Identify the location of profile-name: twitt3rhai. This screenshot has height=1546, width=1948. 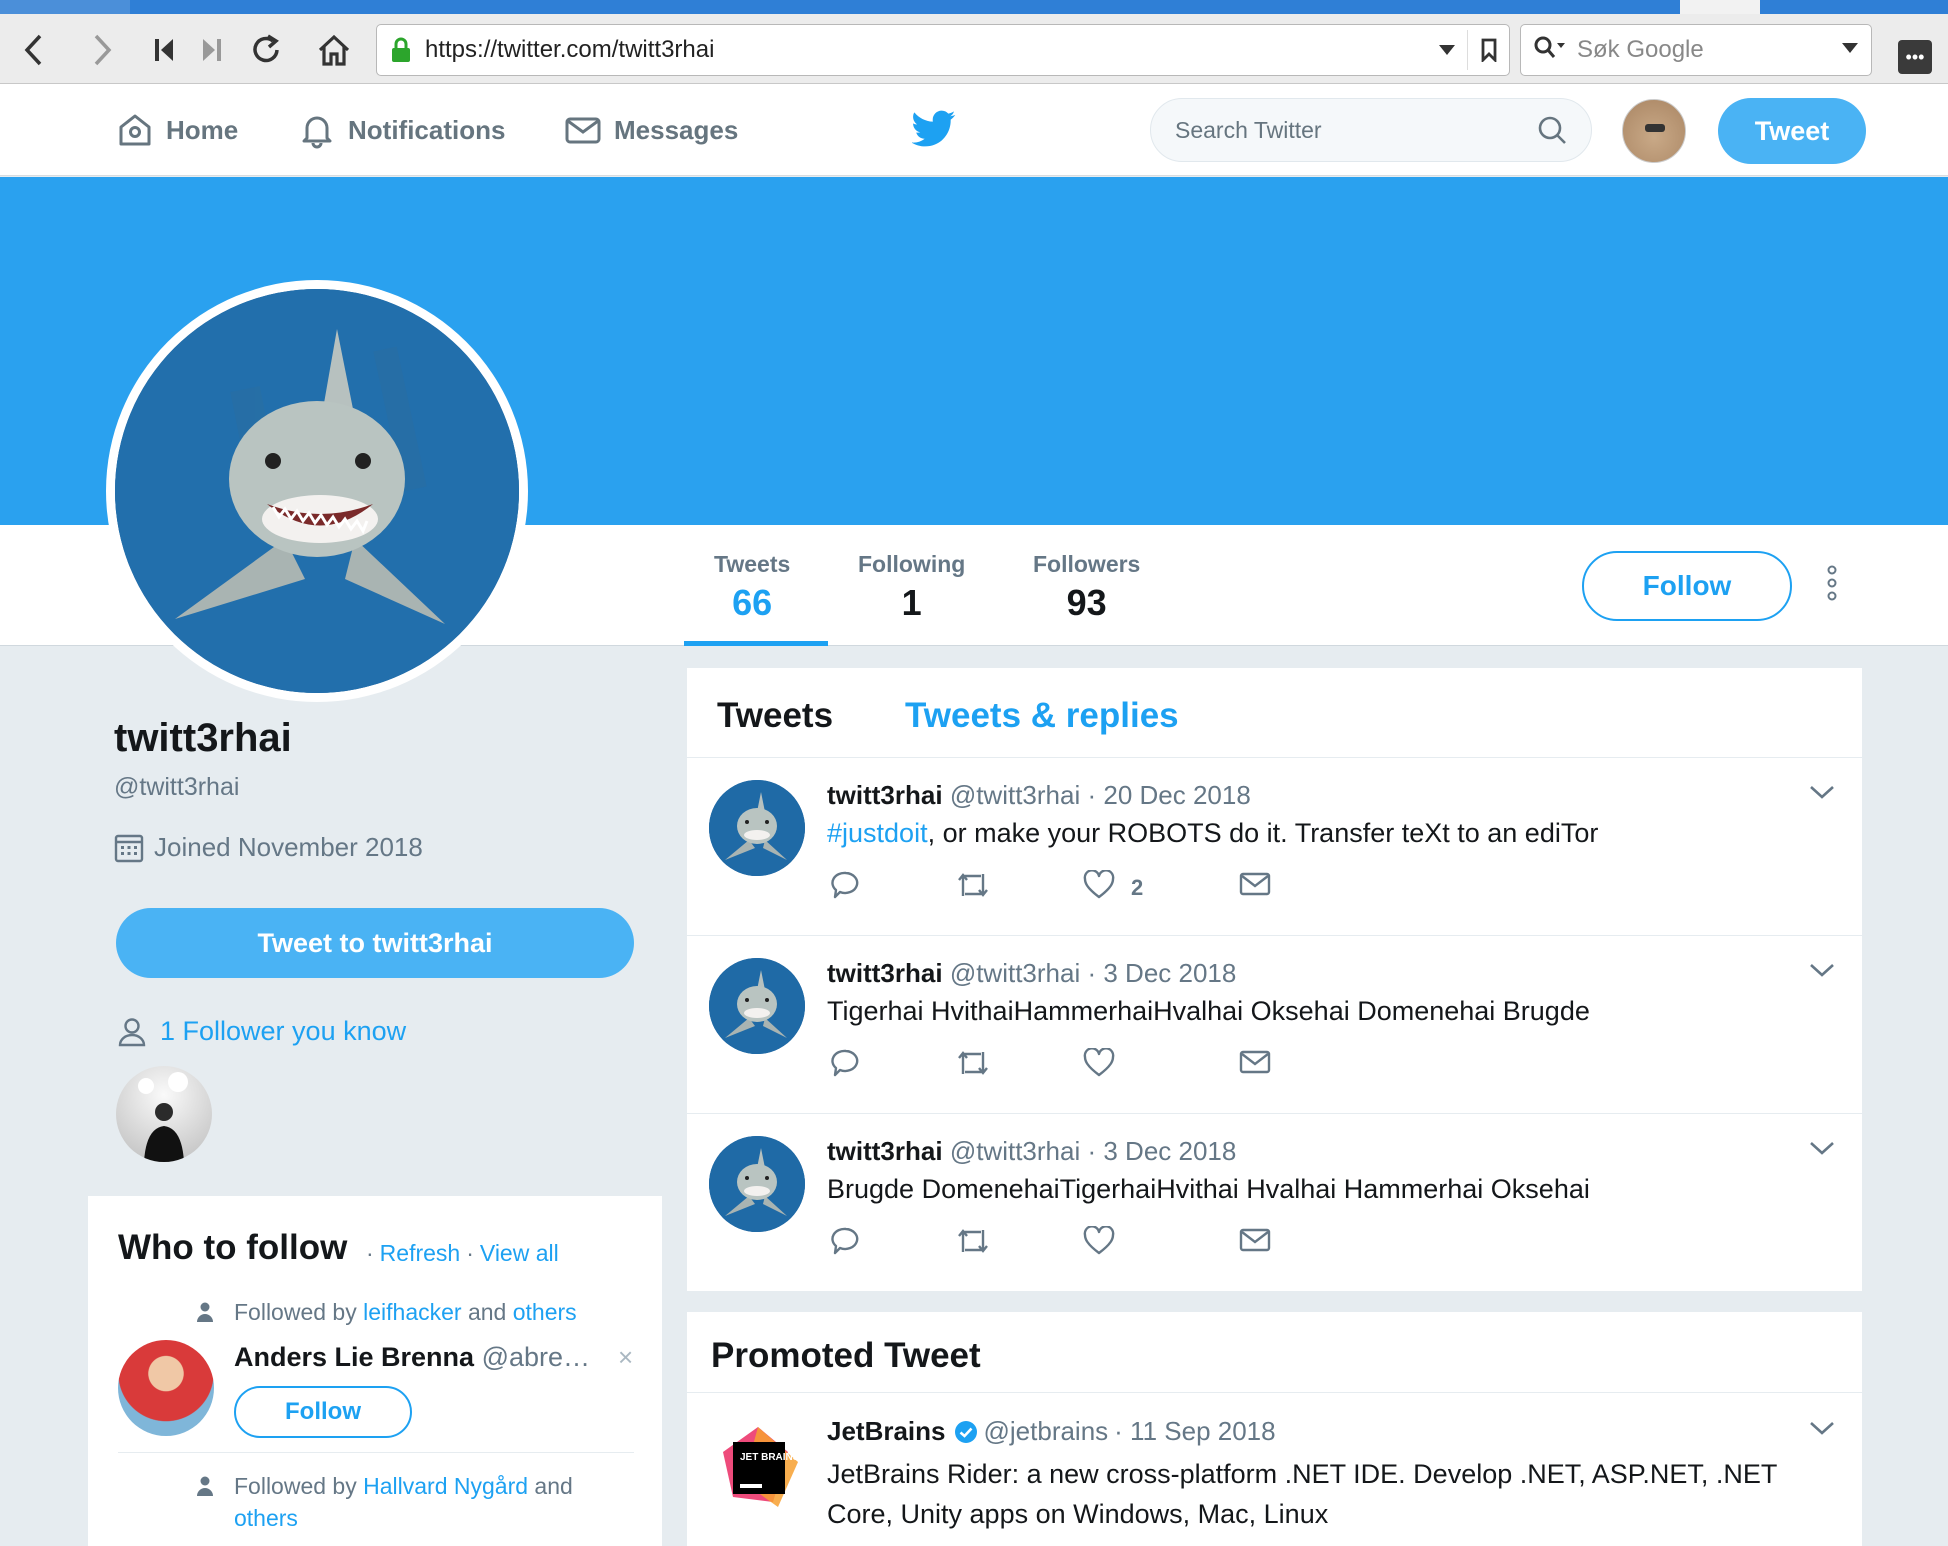
(203, 738).